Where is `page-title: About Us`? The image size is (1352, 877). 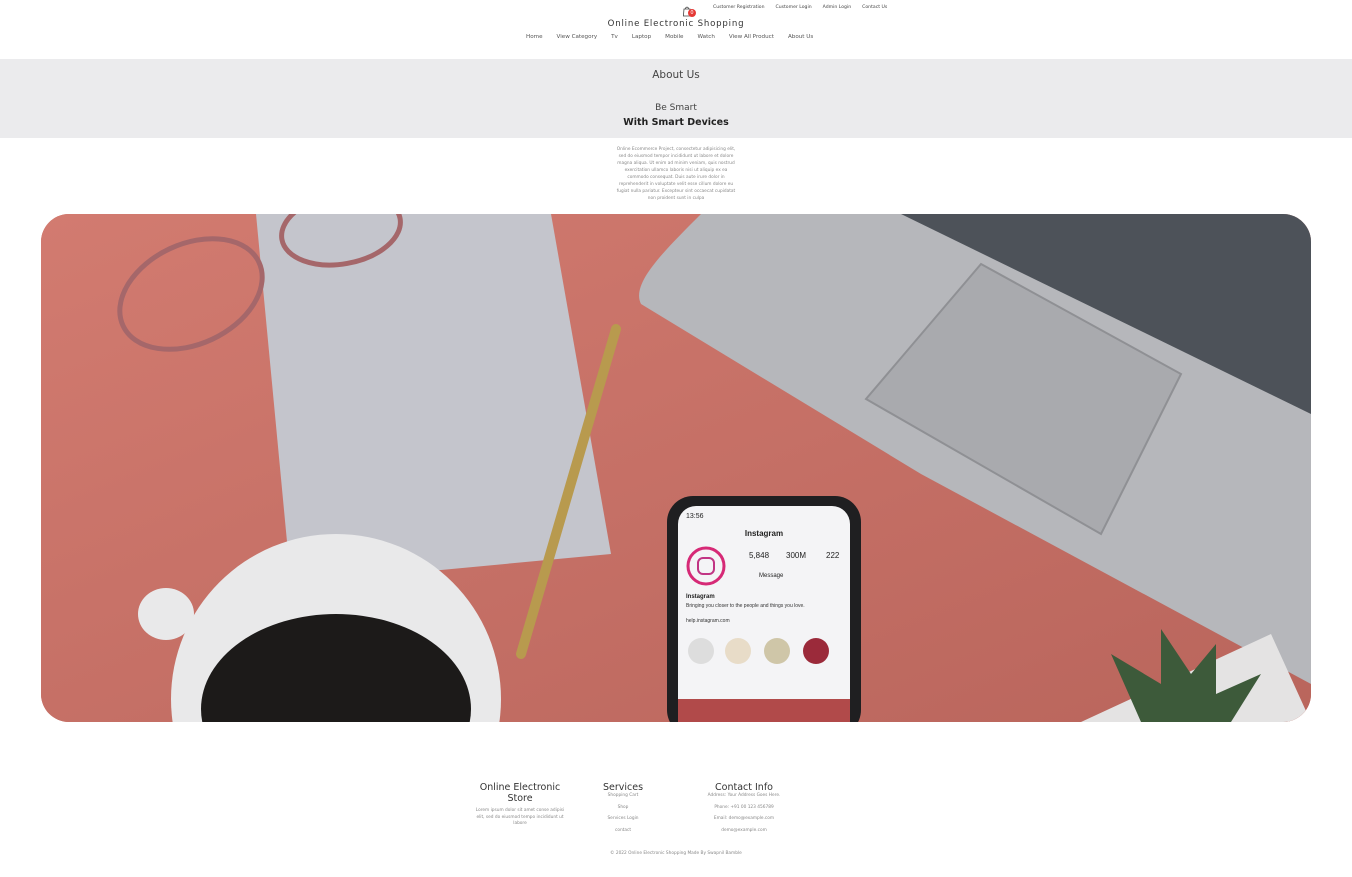 page-title: About Us is located at coordinates (676, 75).